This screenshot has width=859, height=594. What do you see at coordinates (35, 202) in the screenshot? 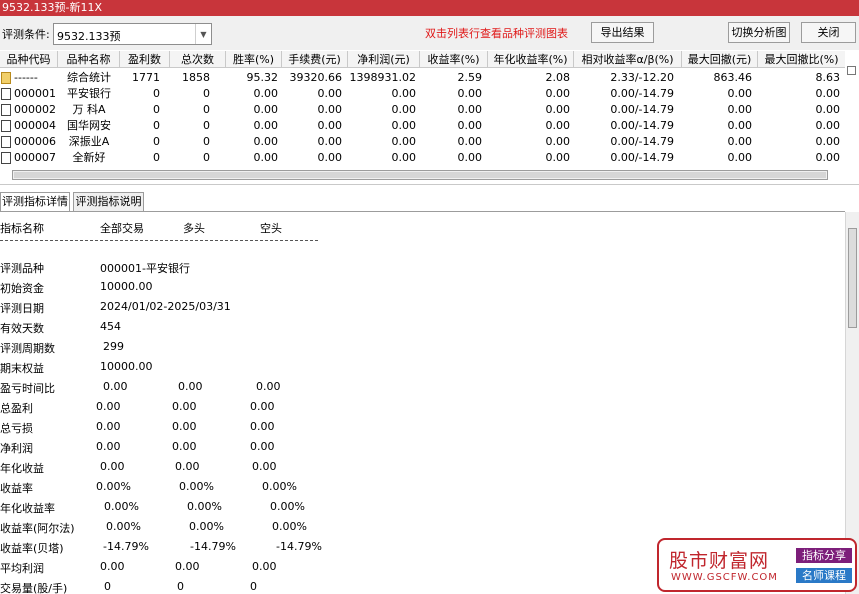
I see `tab-detail: 评测指标详情` at bounding box center [35, 202].